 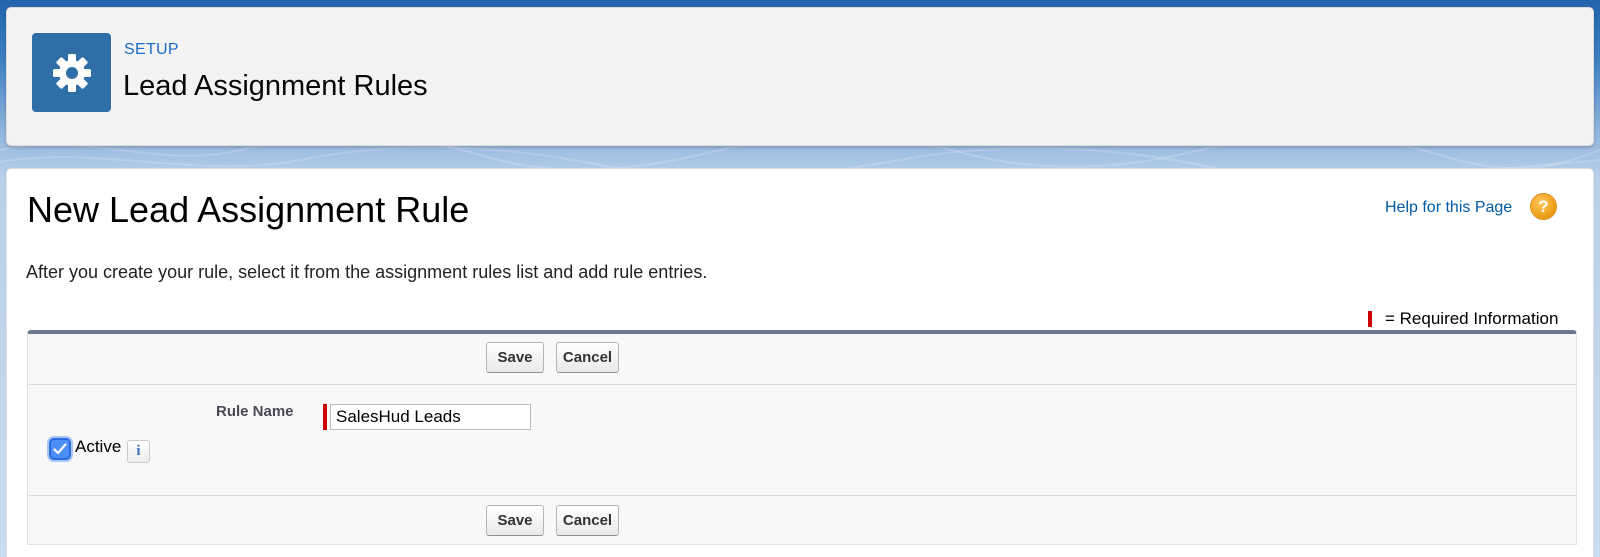 I want to click on checkmark-icon, so click(x=60, y=449).